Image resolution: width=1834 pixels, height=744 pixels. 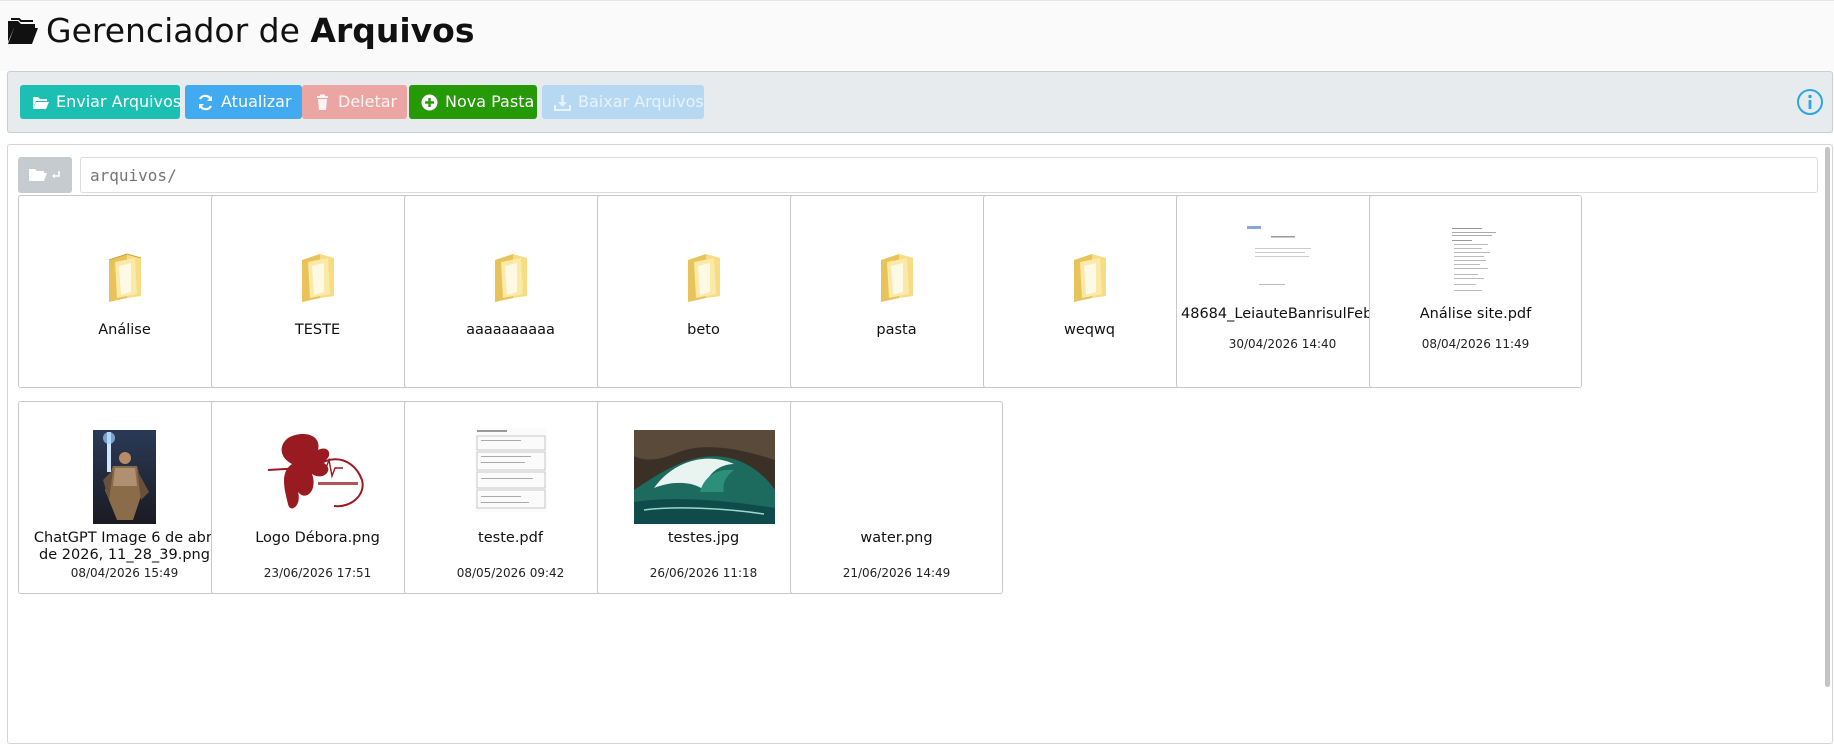 I want to click on folder-name: pasta, so click(x=896, y=330).